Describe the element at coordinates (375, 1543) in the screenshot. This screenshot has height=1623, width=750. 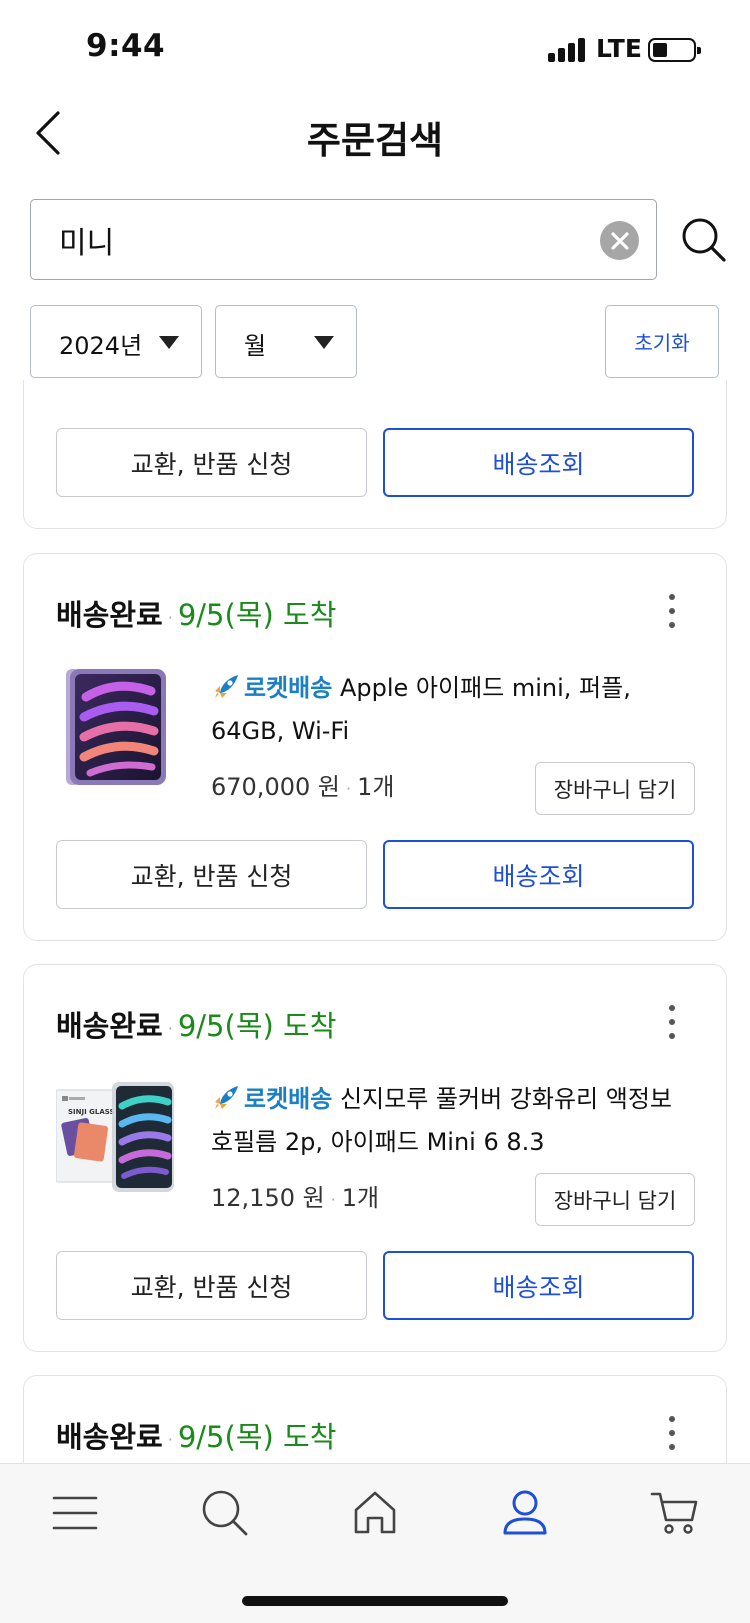
I see `bottom-tab-bar` at that location.